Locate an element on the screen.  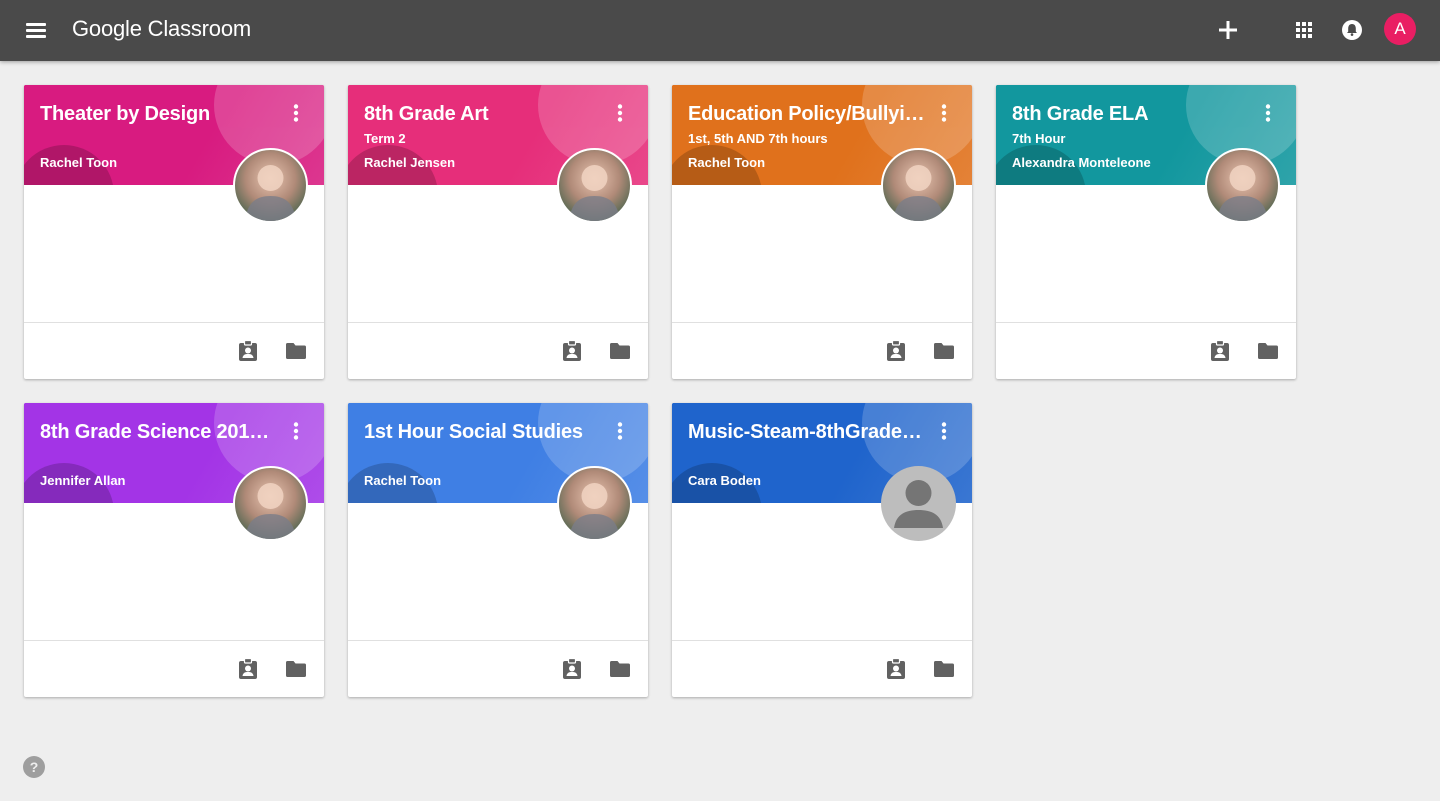
class-card: Theater by Design Rachel Toon is located at coordinates (174, 232).